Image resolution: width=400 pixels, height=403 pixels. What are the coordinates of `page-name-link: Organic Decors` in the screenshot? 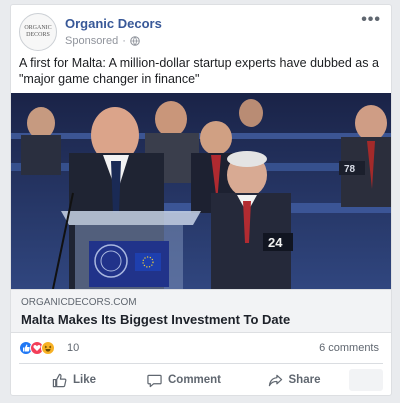 It's located at (113, 23).